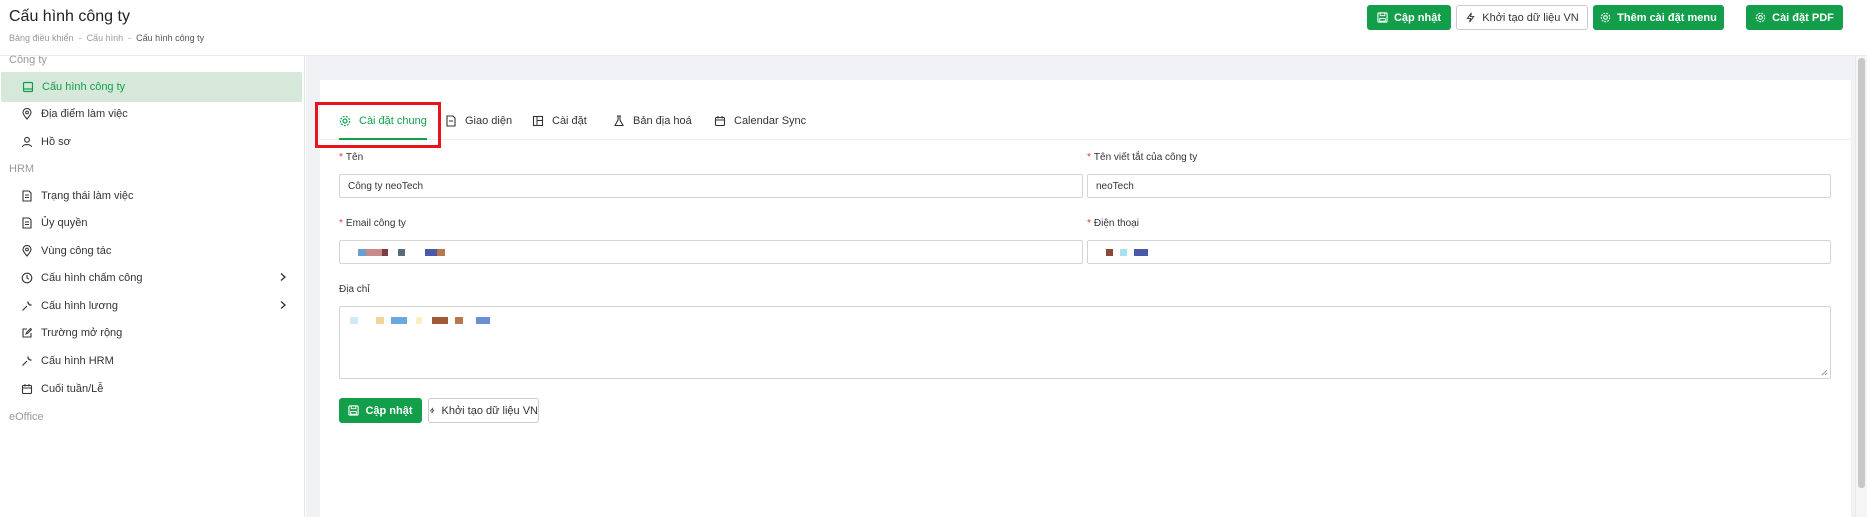 The image size is (1867, 517). I want to click on init-vn-data-label: Khởi tạo dữ liệu VN, so click(1530, 17).